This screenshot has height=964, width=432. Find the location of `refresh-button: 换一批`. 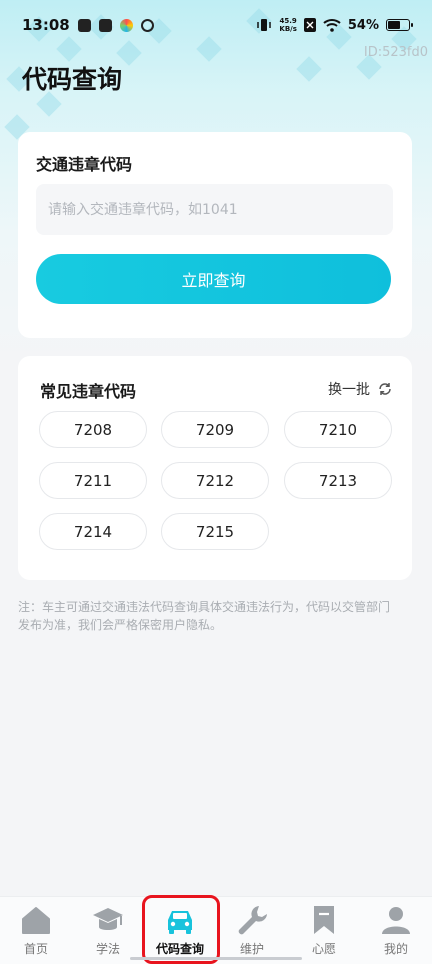

refresh-button: 换一批 is located at coordinates (360, 389).